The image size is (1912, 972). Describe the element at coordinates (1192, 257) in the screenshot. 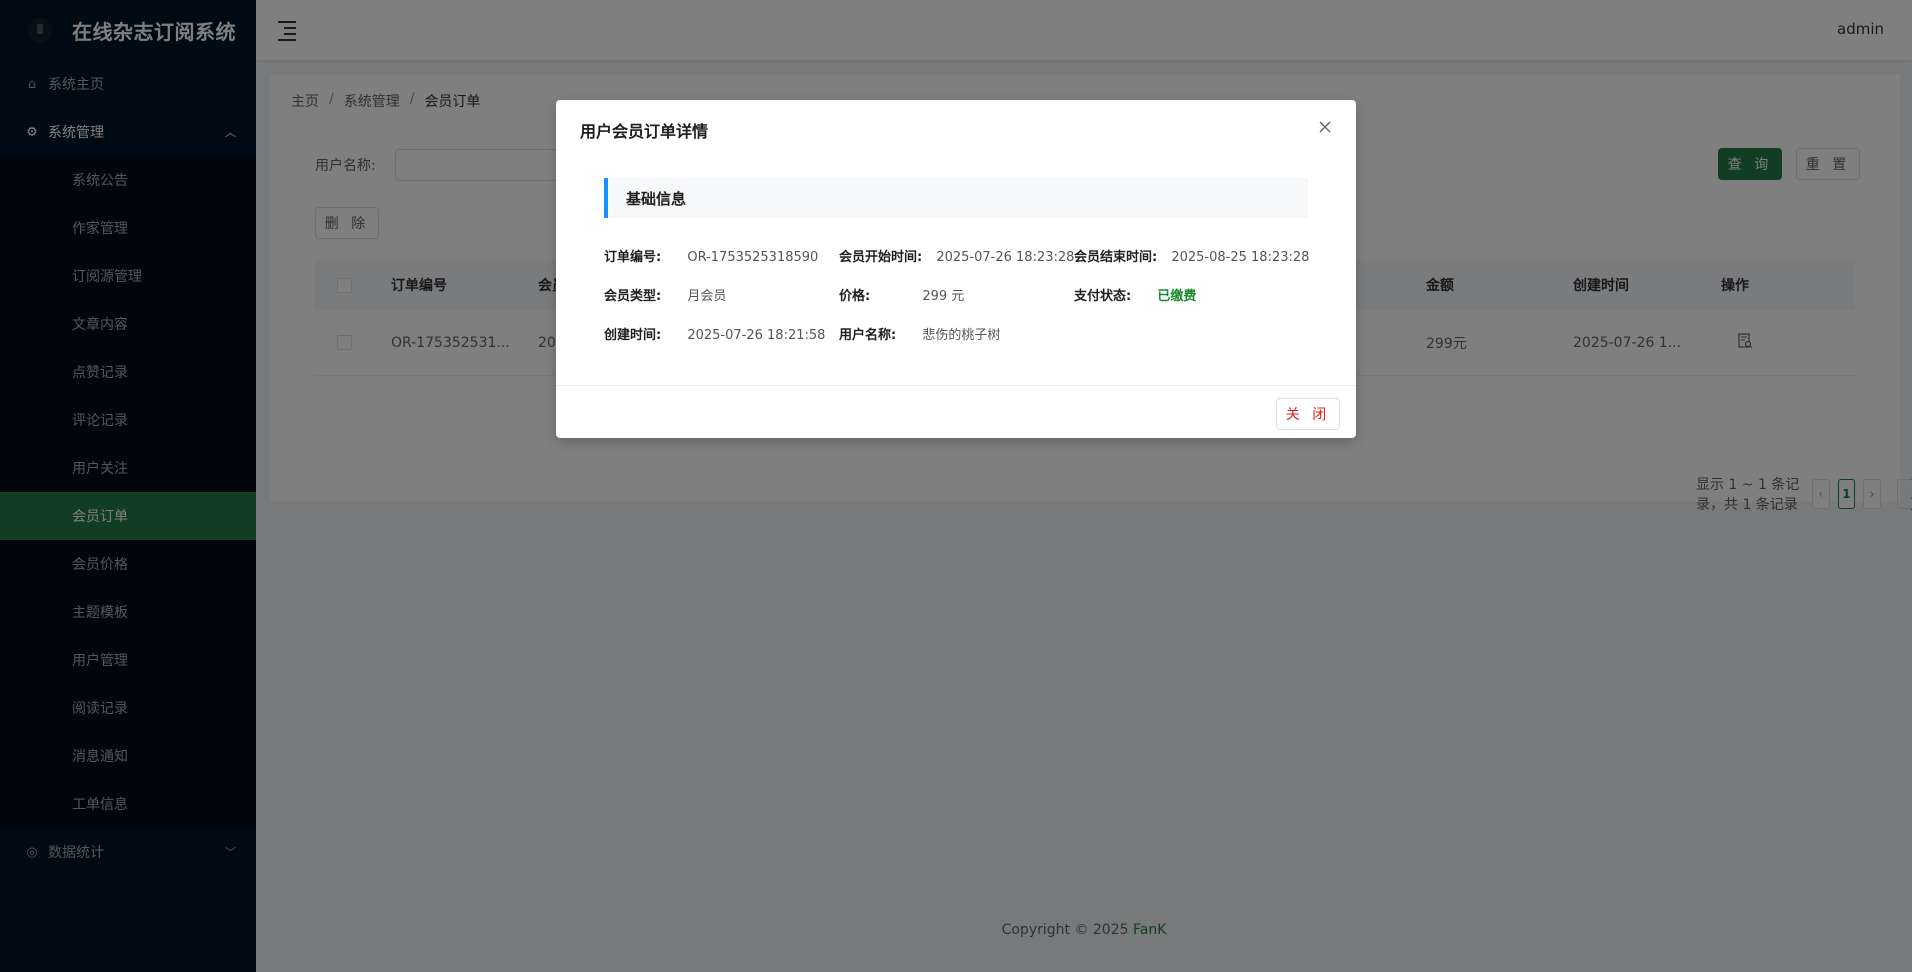

I see `field-end-time: 会员结束时间: 2025-08-25 18:23:28` at that location.